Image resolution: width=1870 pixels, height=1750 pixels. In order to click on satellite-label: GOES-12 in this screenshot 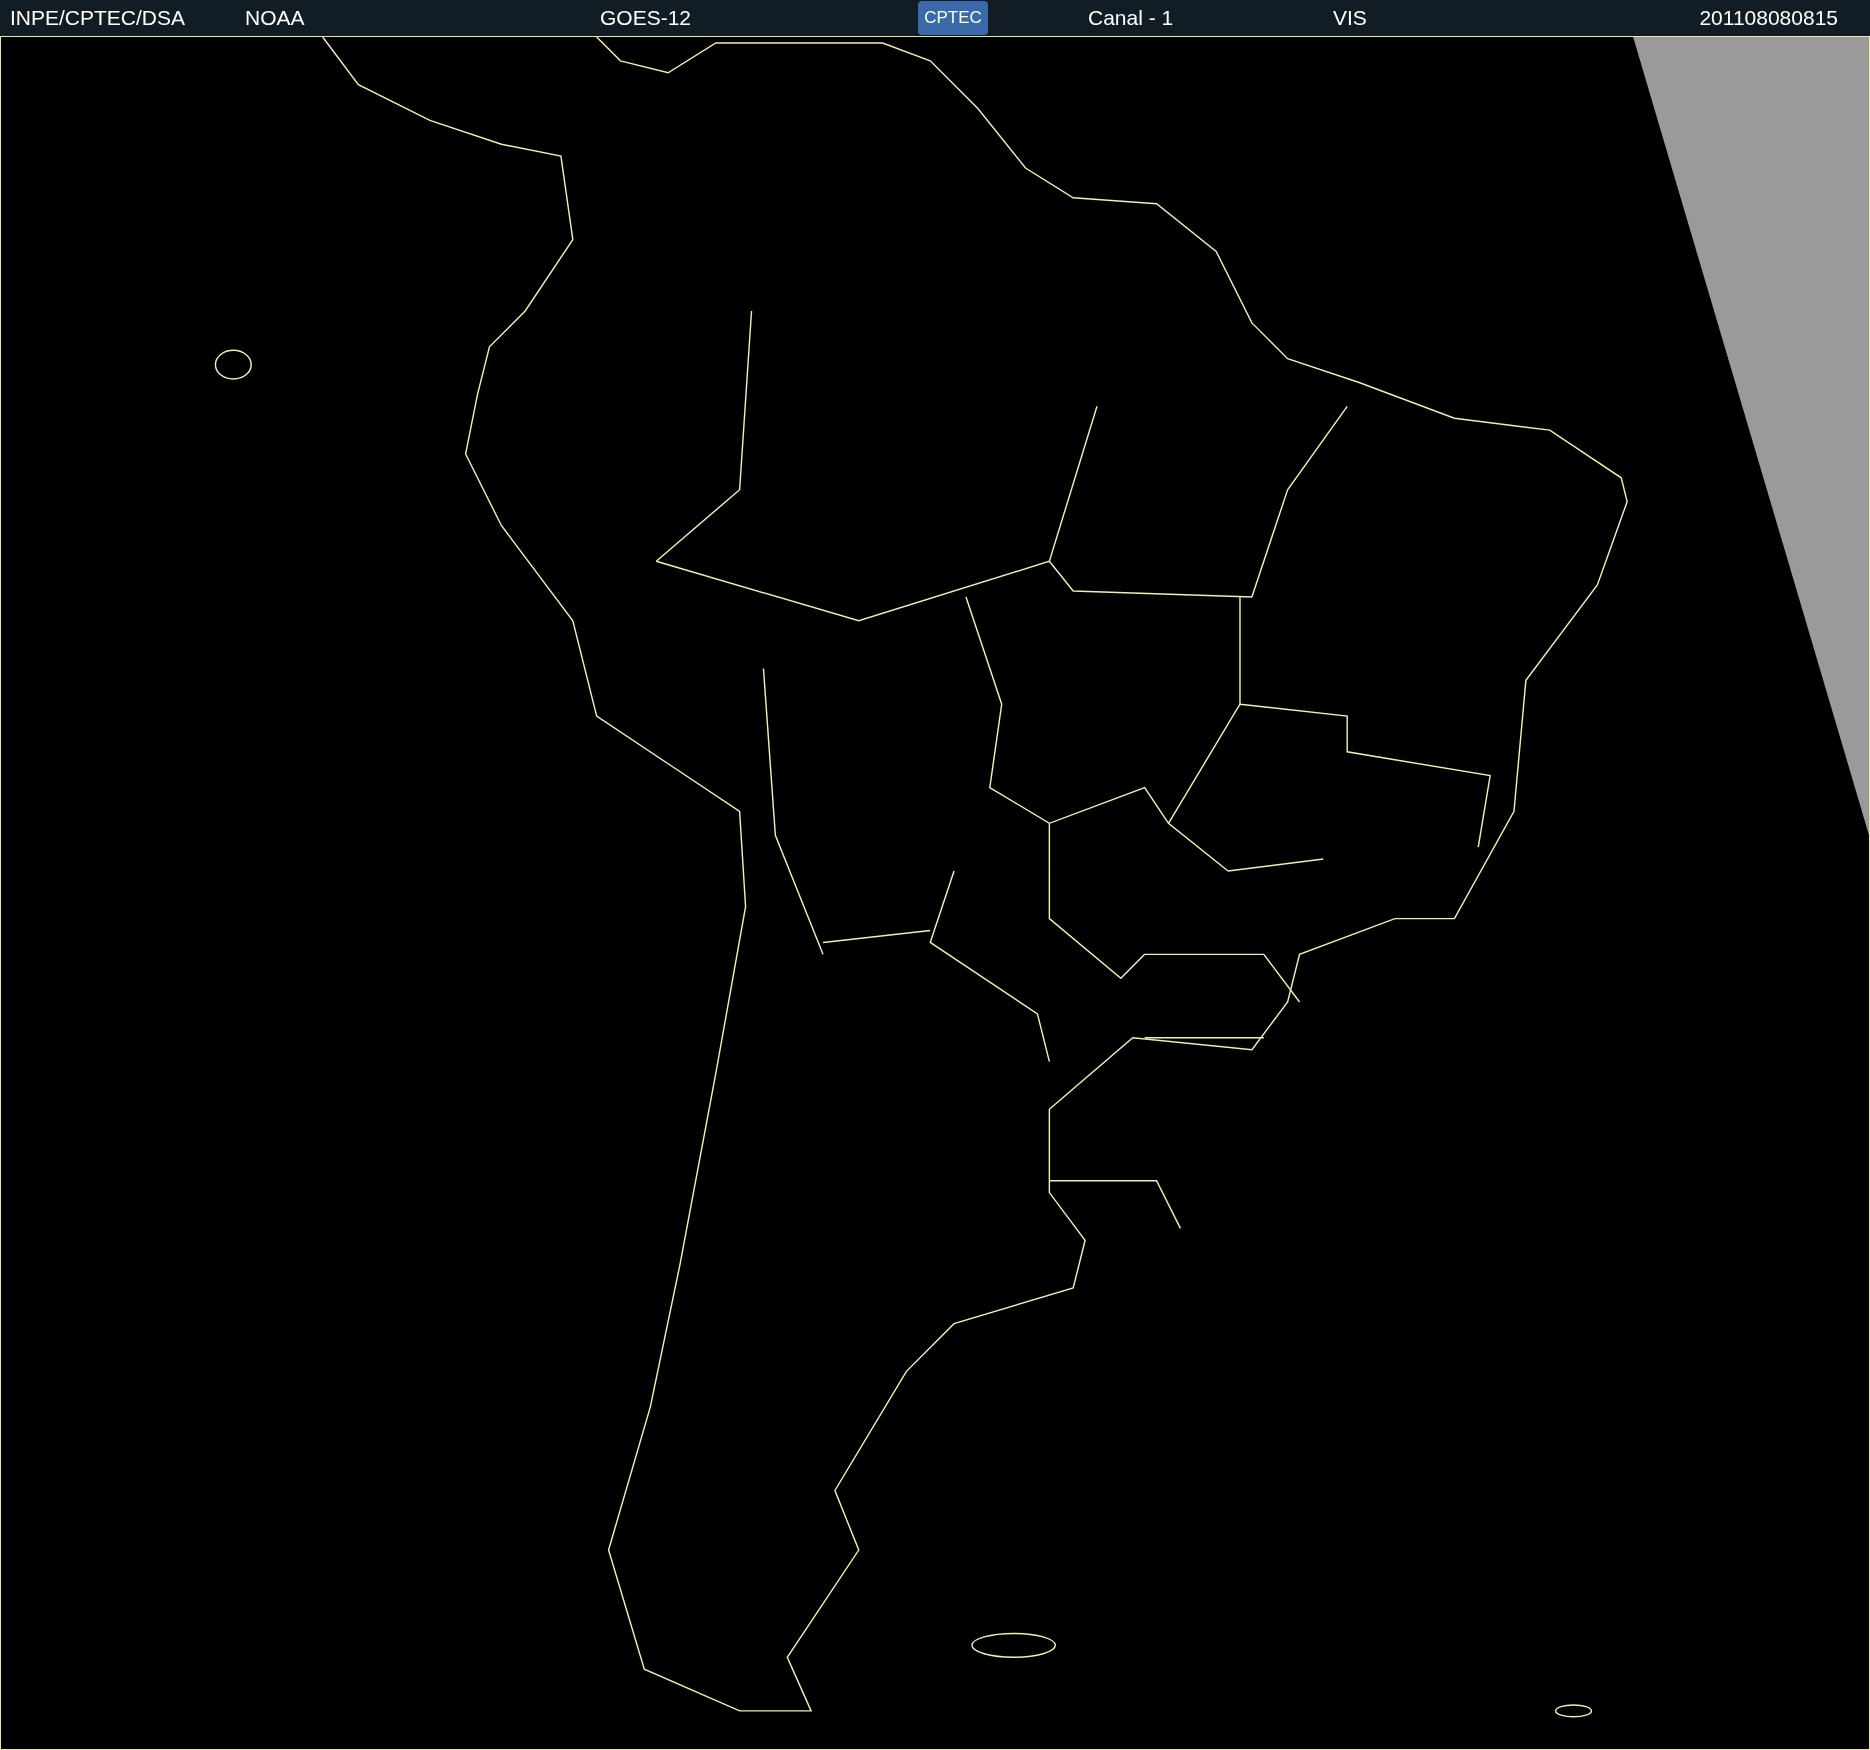, I will do `click(646, 18)`.